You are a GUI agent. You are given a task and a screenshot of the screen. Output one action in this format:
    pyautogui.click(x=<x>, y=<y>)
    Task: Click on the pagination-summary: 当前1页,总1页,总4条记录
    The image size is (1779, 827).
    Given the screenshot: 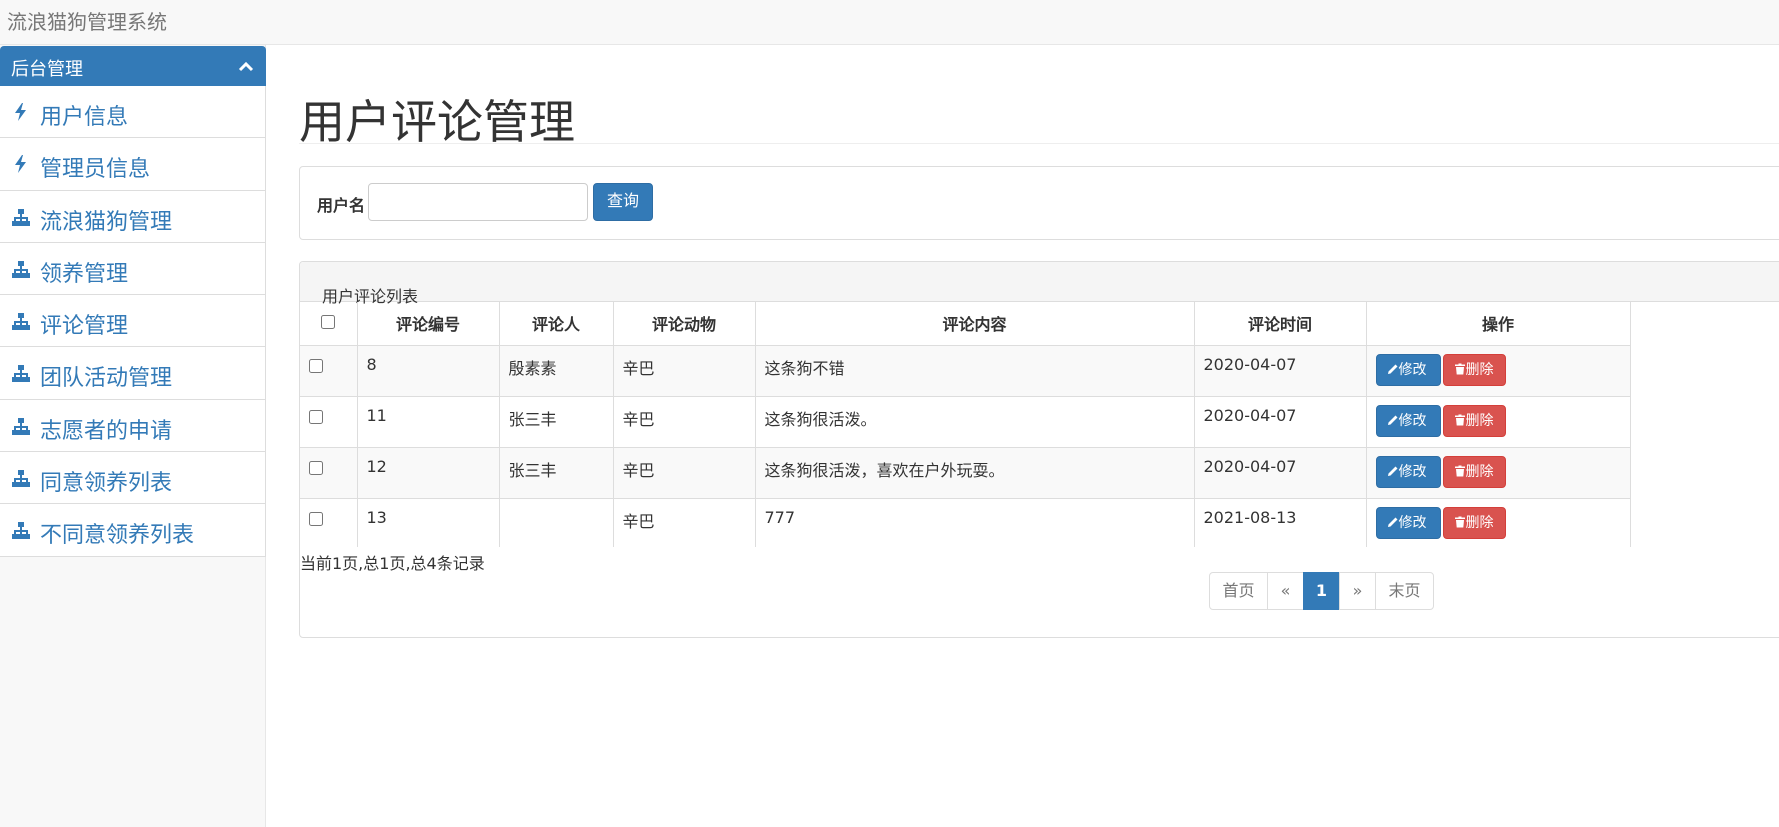 What is the action you would take?
    pyautogui.click(x=392, y=563)
    